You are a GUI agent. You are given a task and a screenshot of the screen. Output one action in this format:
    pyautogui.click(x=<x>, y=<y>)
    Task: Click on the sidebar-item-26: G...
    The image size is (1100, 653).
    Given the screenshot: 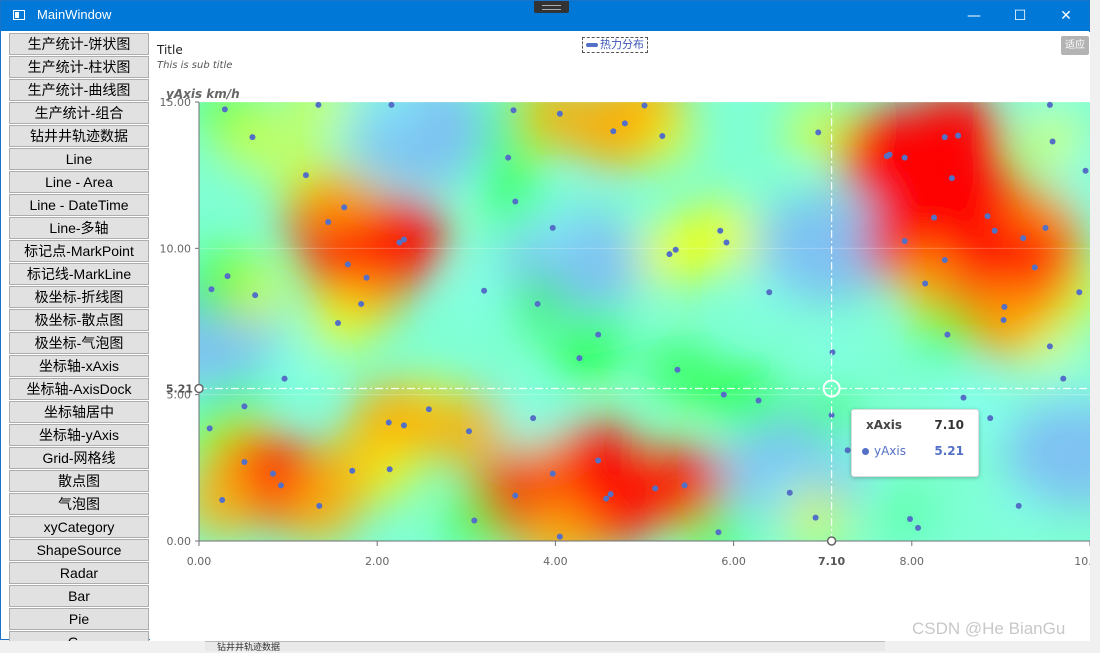 What is the action you would take?
    pyautogui.click(x=79, y=636)
    